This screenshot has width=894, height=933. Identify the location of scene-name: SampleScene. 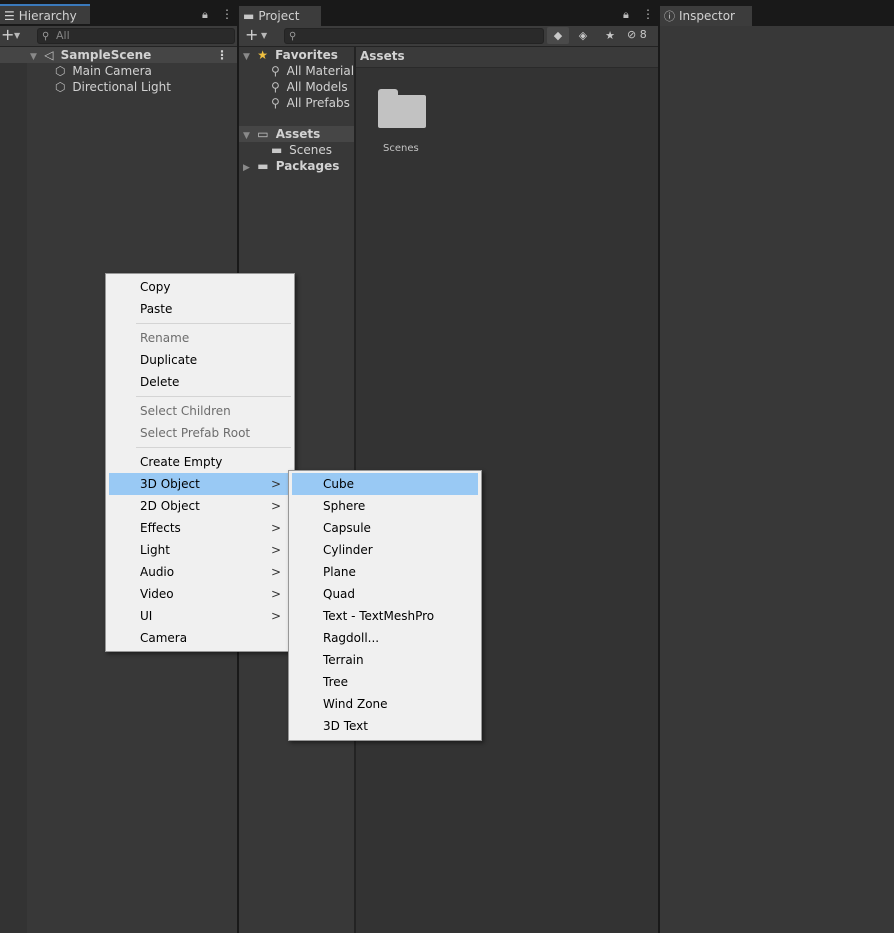
(106, 55).